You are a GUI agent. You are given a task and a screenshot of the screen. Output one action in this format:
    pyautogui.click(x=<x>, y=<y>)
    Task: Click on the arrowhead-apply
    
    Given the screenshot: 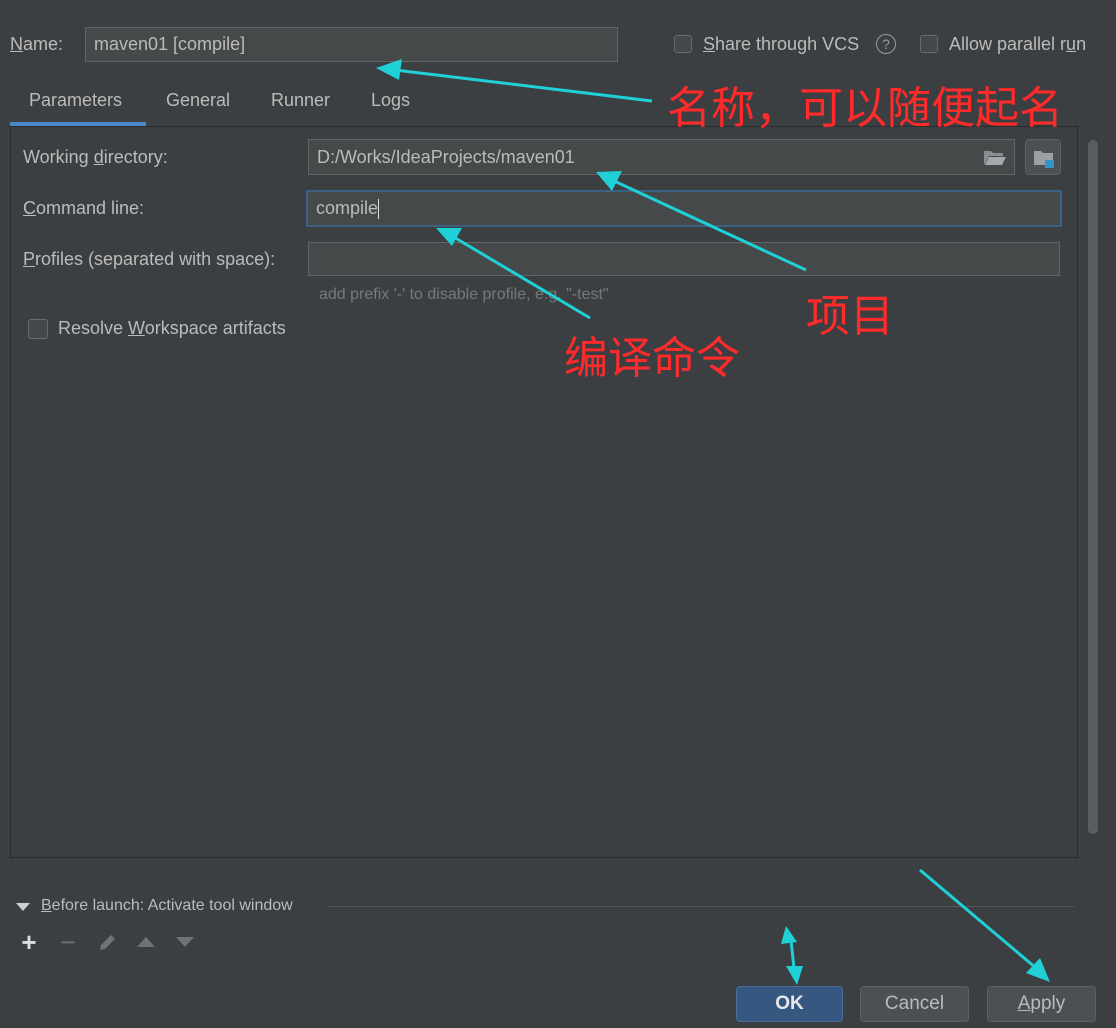 What is the action you would take?
    pyautogui.click(x=1038, y=970)
    